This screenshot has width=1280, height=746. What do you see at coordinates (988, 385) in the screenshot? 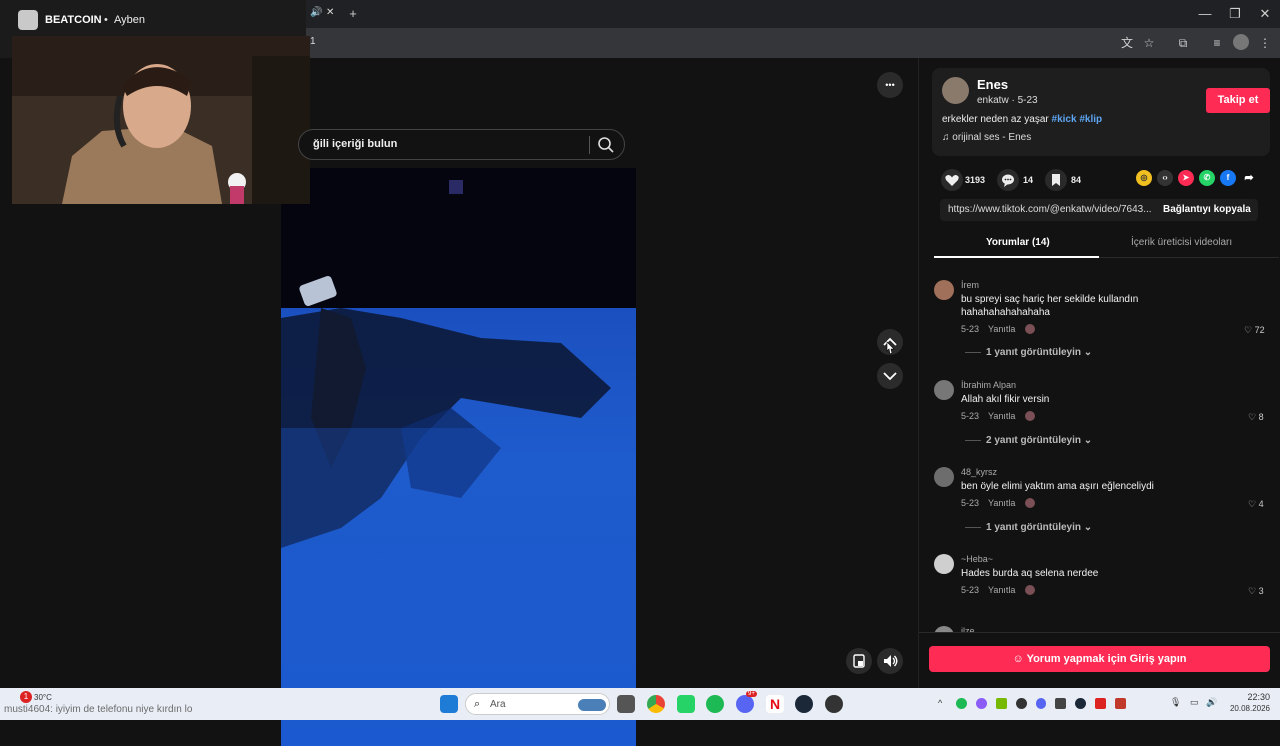
I see `commenter-name: İbrahim Alpan` at bounding box center [988, 385].